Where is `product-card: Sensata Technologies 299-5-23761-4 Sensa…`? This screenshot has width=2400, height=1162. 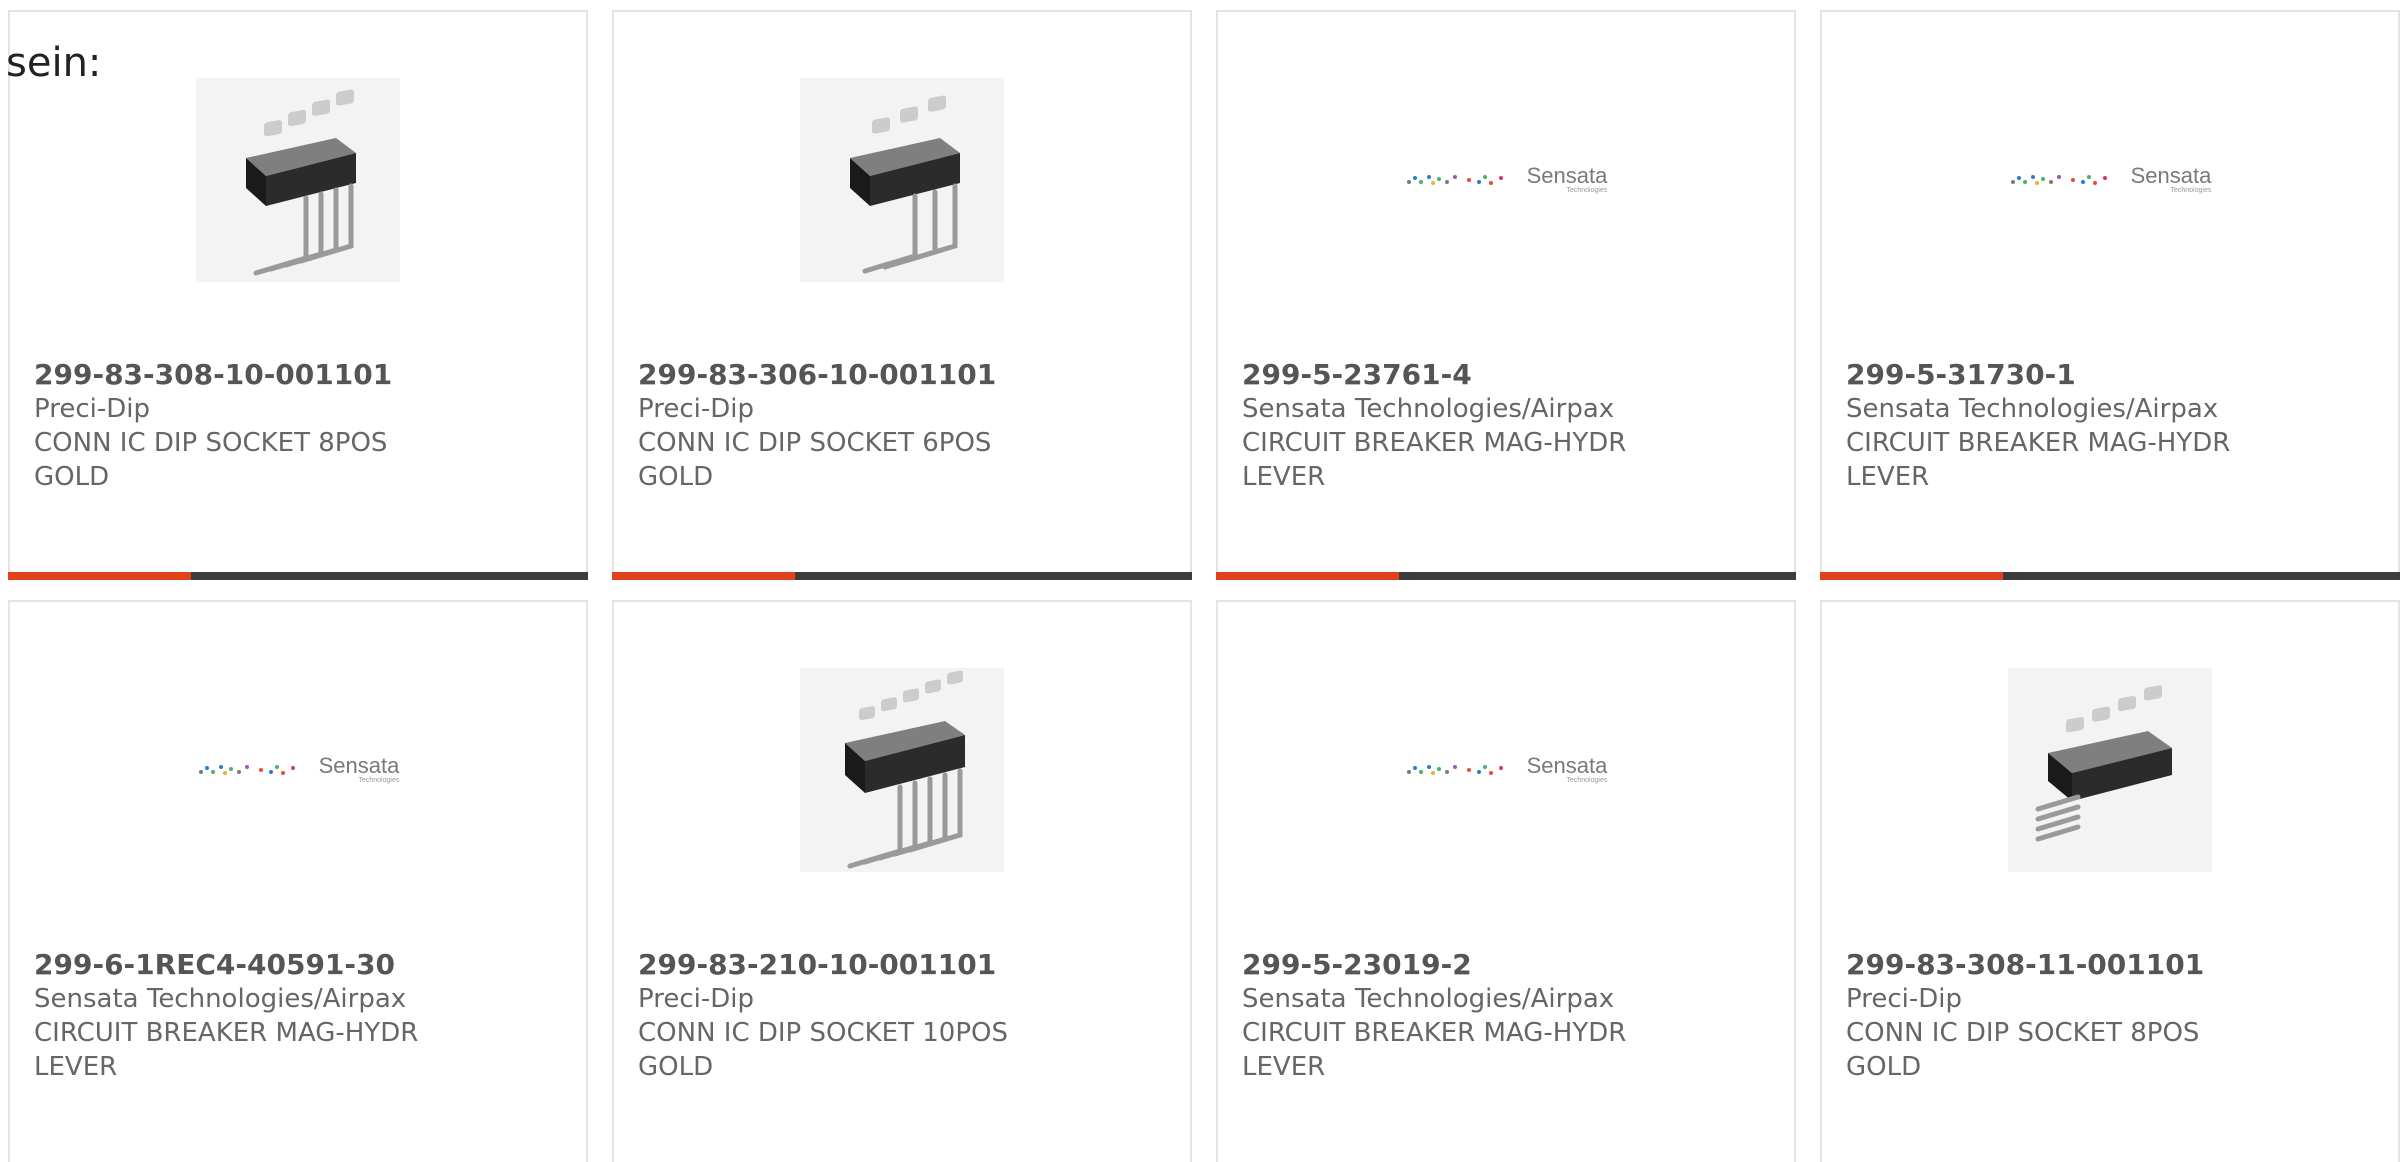 product-card: Sensata Technologies 299-5-23761-4 Sensa… is located at coordinates (1506, 295).